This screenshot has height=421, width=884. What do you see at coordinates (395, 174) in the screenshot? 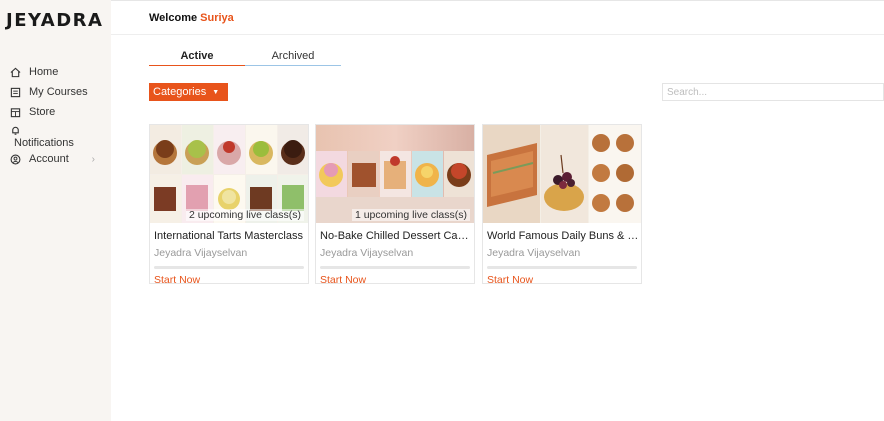
I see `course-thumbnail: 1 upcoming live class(s)` at bounding box center [395, 174].